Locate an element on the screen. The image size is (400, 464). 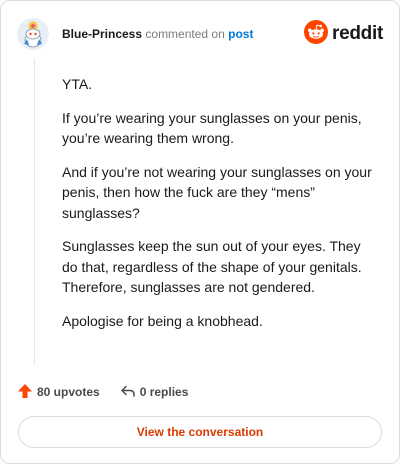
reddit-brand: reddit is located at coordinates (343, 34).